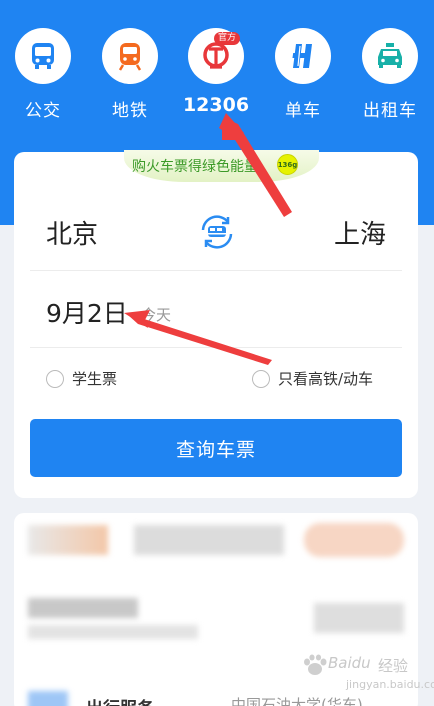  I want to click on taxi-icon, so click(390, 56).